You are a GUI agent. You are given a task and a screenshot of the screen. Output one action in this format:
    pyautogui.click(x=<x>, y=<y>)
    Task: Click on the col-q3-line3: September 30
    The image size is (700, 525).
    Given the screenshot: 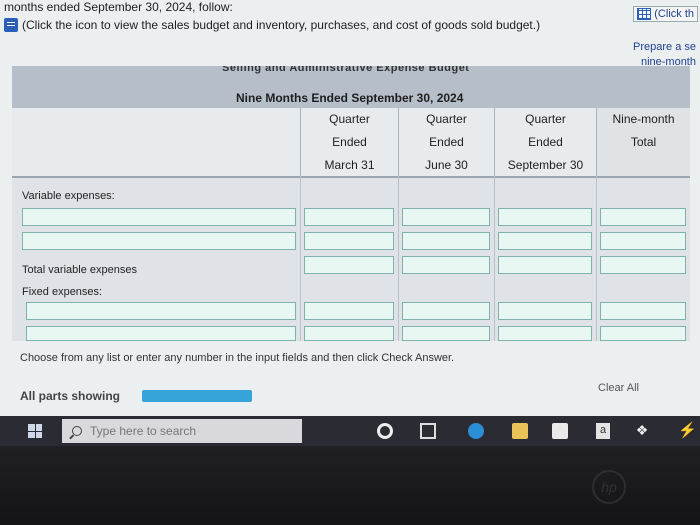 What is the action you would take?
    pyautogui.click(x=545, y=165)
    